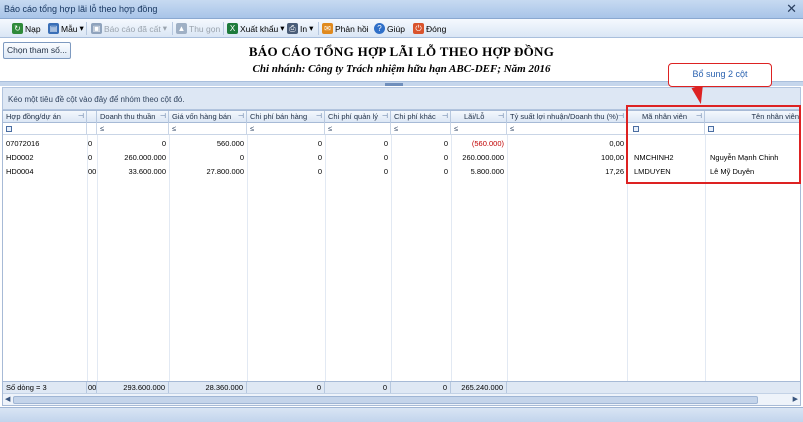 This screenshot has width=803, height=422. What do you see at coordinates (45, 117) in the screenshot?
I see `column-header-contract: Hợp đồng/dự án ⊣` at bounding box center [45, 117].